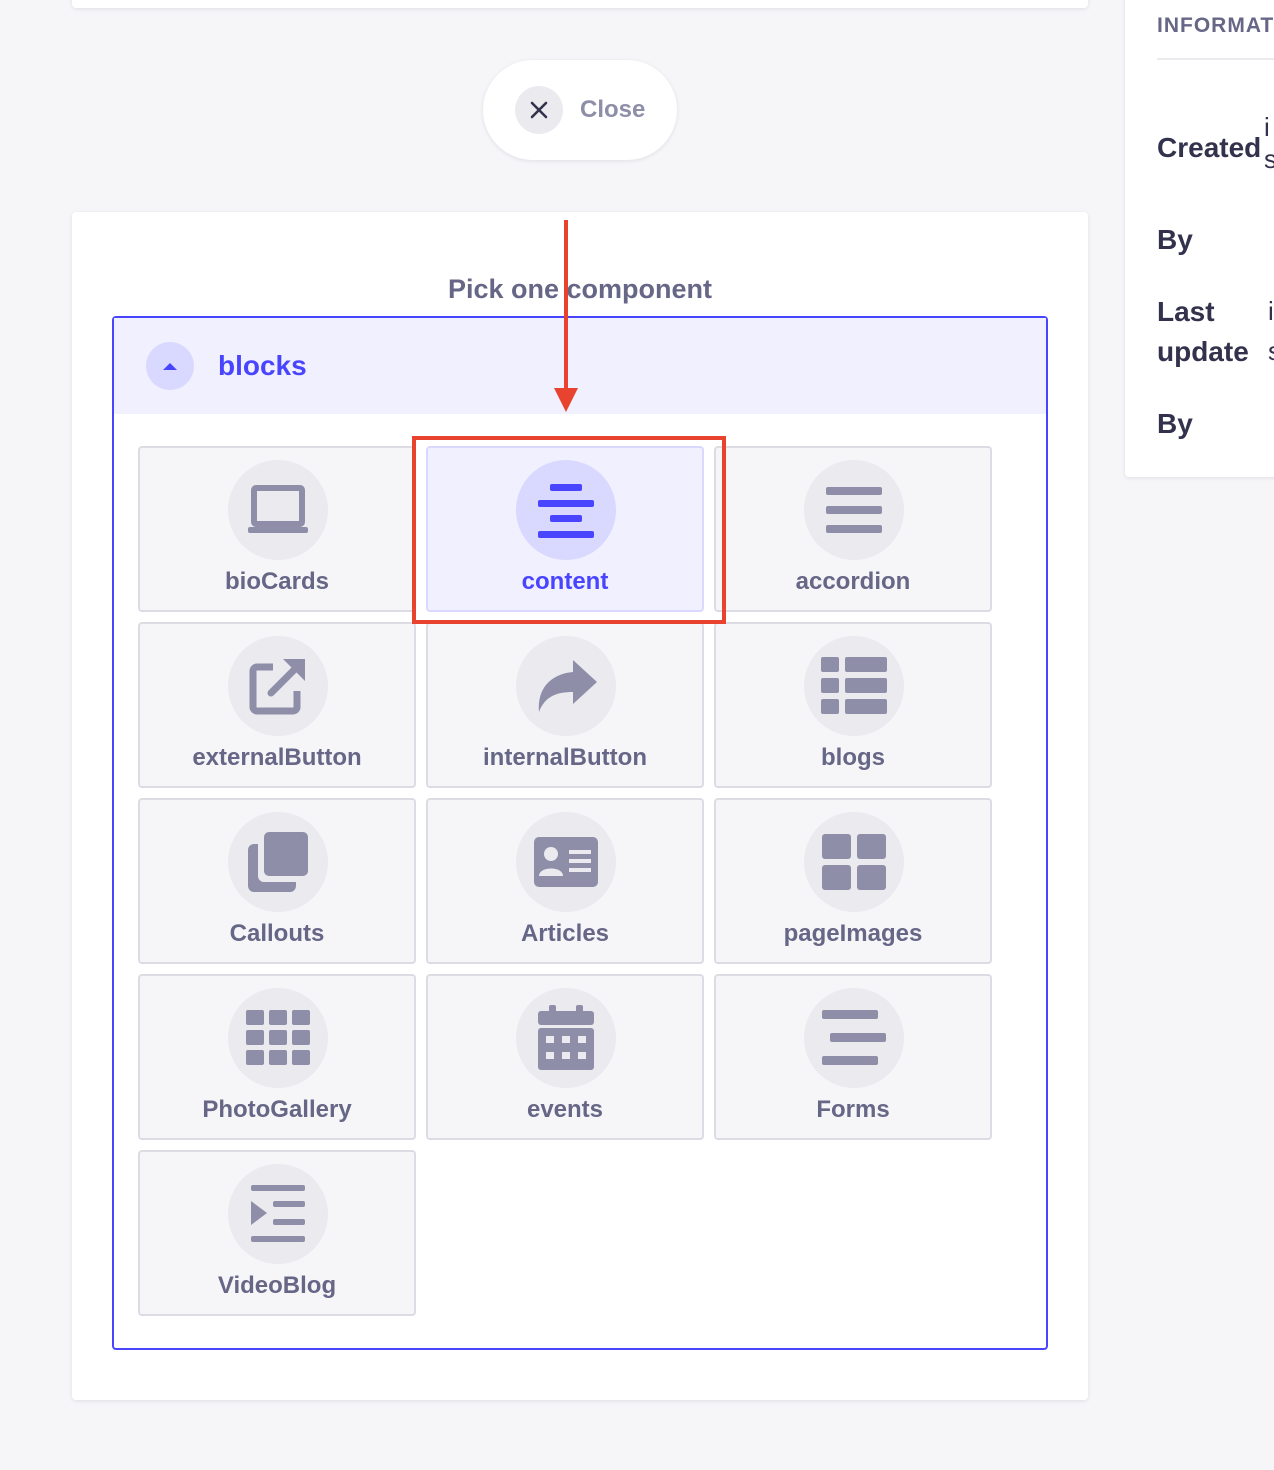 This screenshot has height=1470, width=1274. Describe the element at coordinates (276, 581) in the screenshot. I see `component-label: bioCards` at that location.